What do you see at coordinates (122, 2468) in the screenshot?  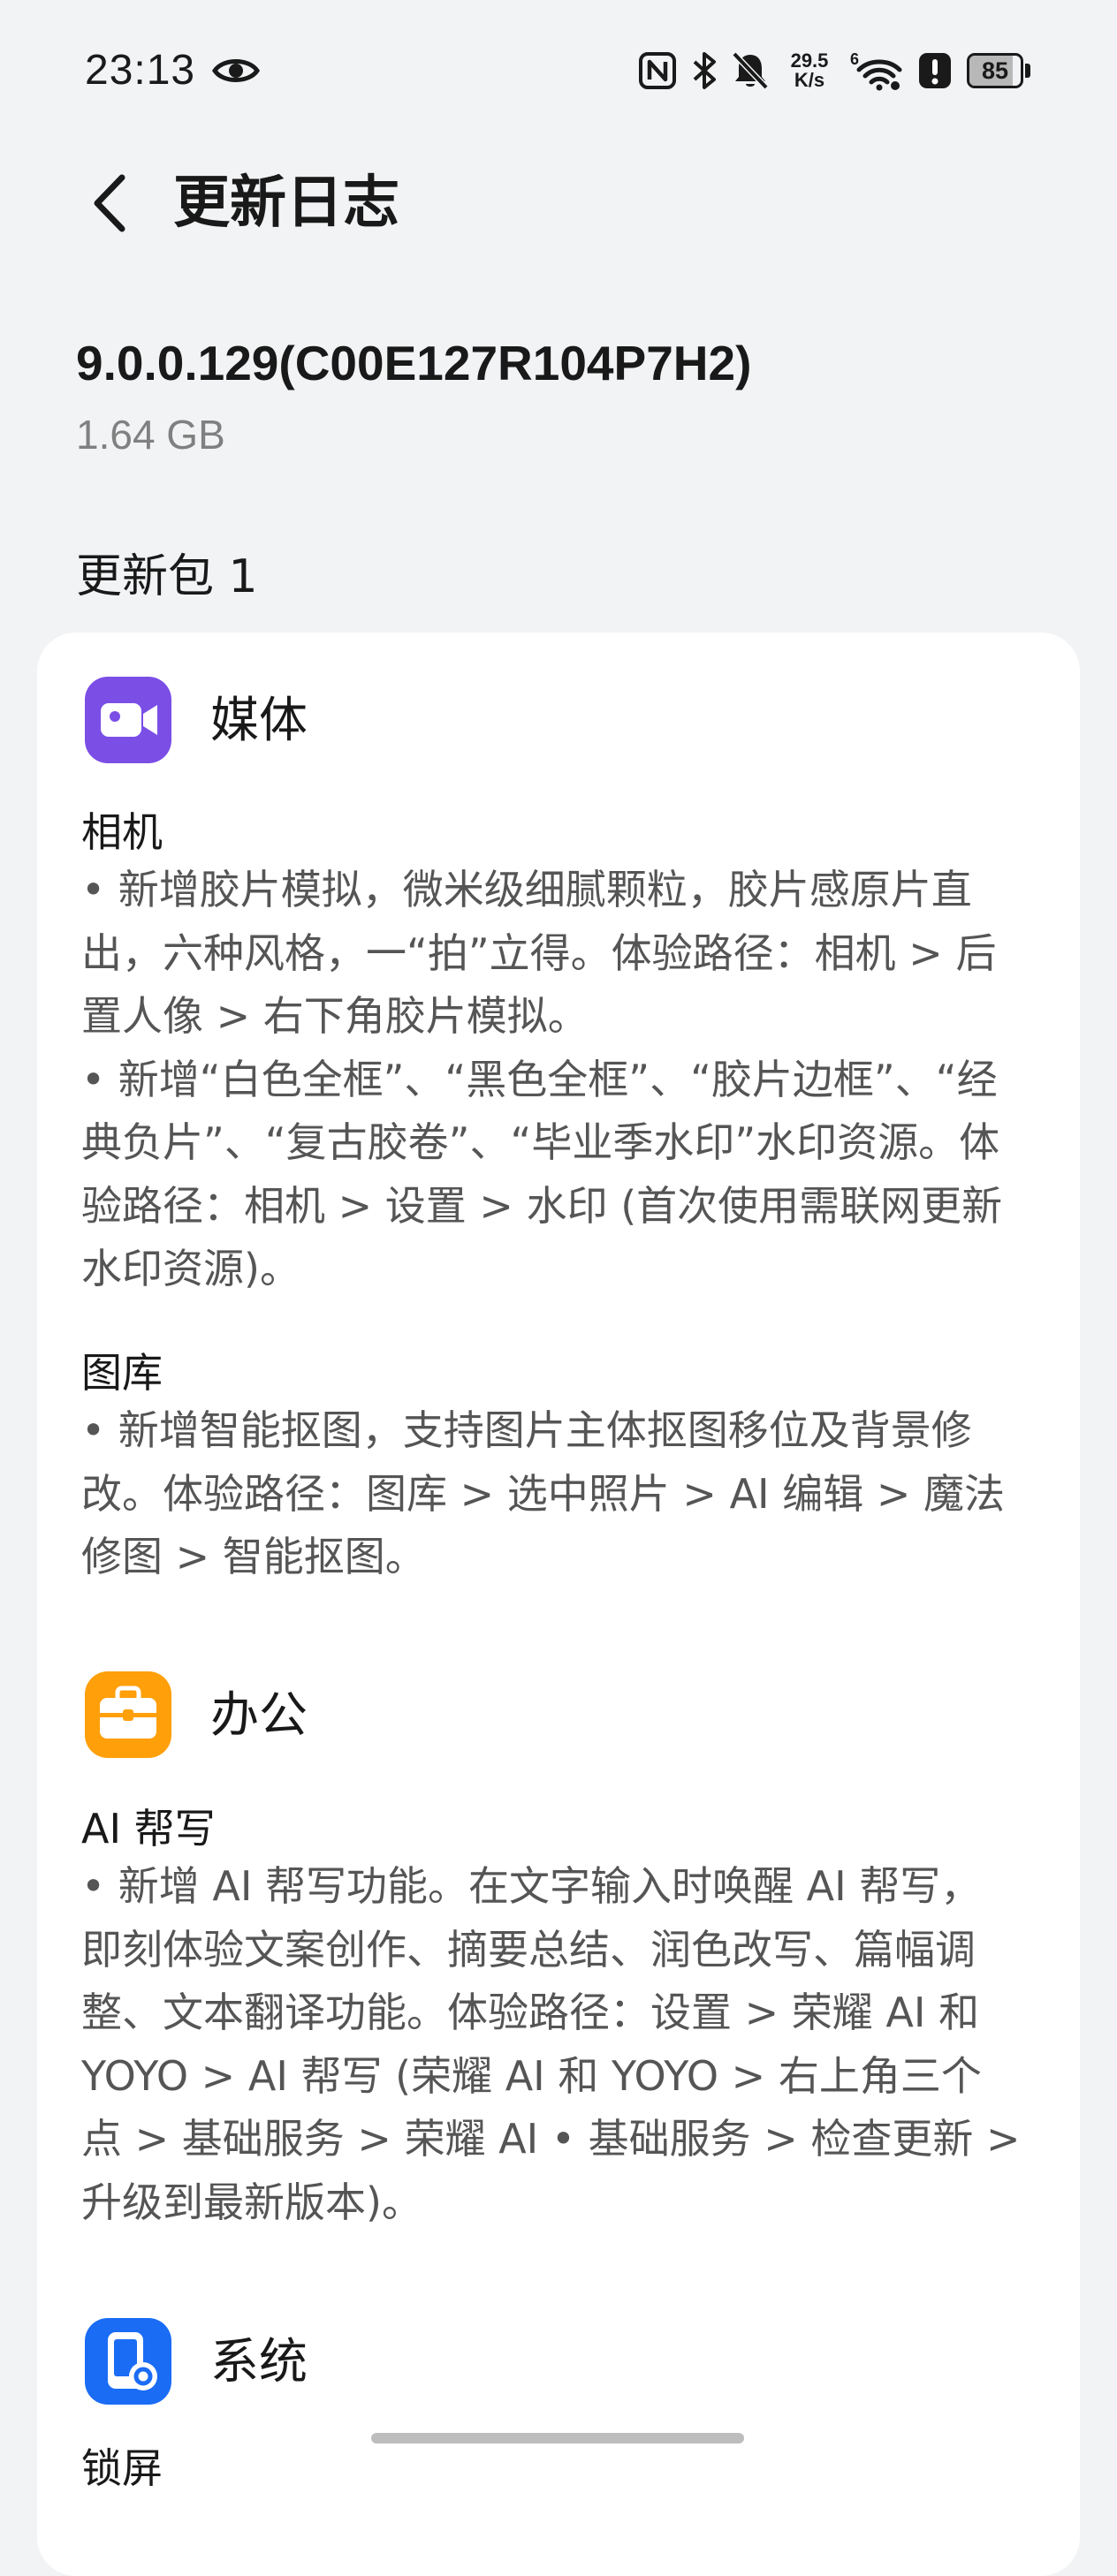 I see `subsection-title-lockscreen: 锁屏` at bounding box center [122, 2468].